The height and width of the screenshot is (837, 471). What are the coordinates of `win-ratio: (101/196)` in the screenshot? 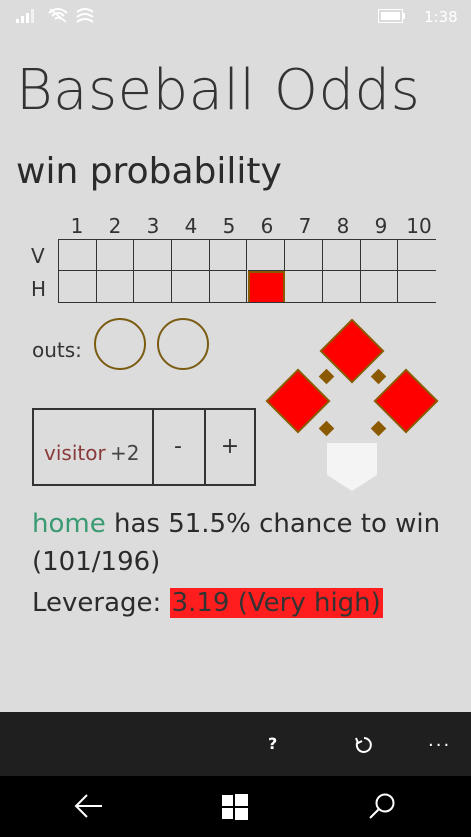 It's located at (96, 562).